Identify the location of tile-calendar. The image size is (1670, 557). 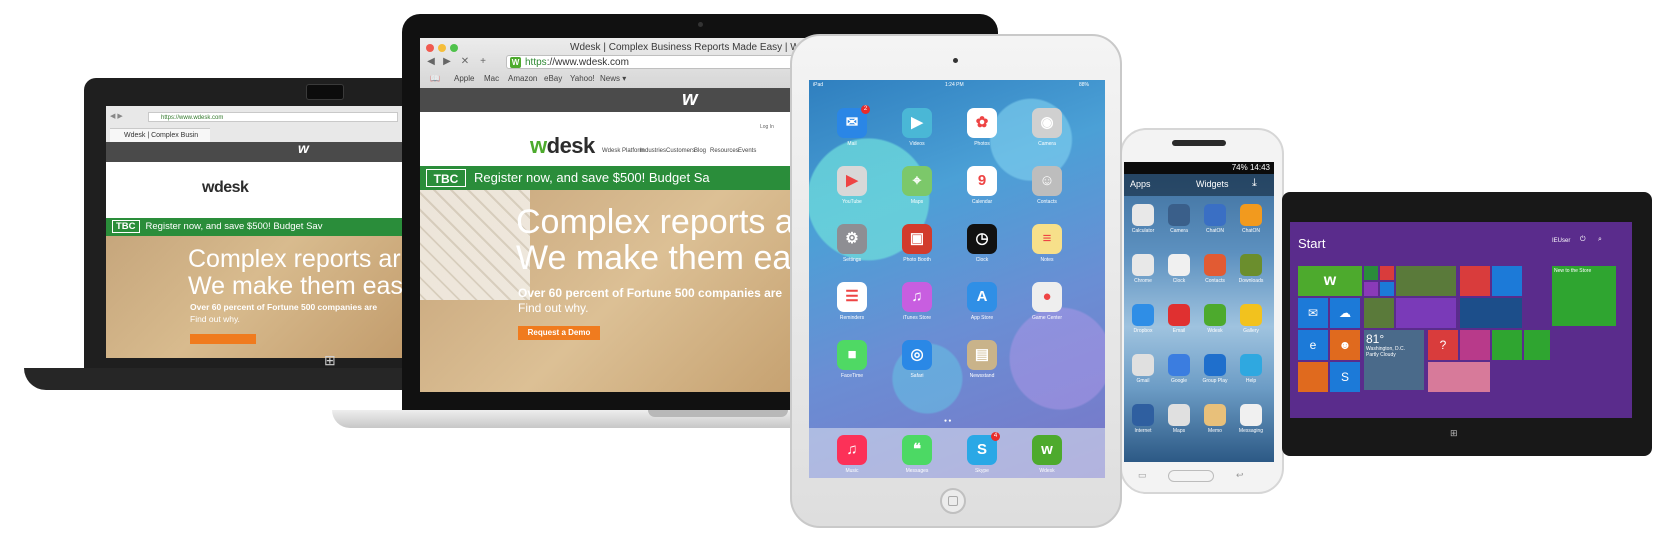
(1426, 313).